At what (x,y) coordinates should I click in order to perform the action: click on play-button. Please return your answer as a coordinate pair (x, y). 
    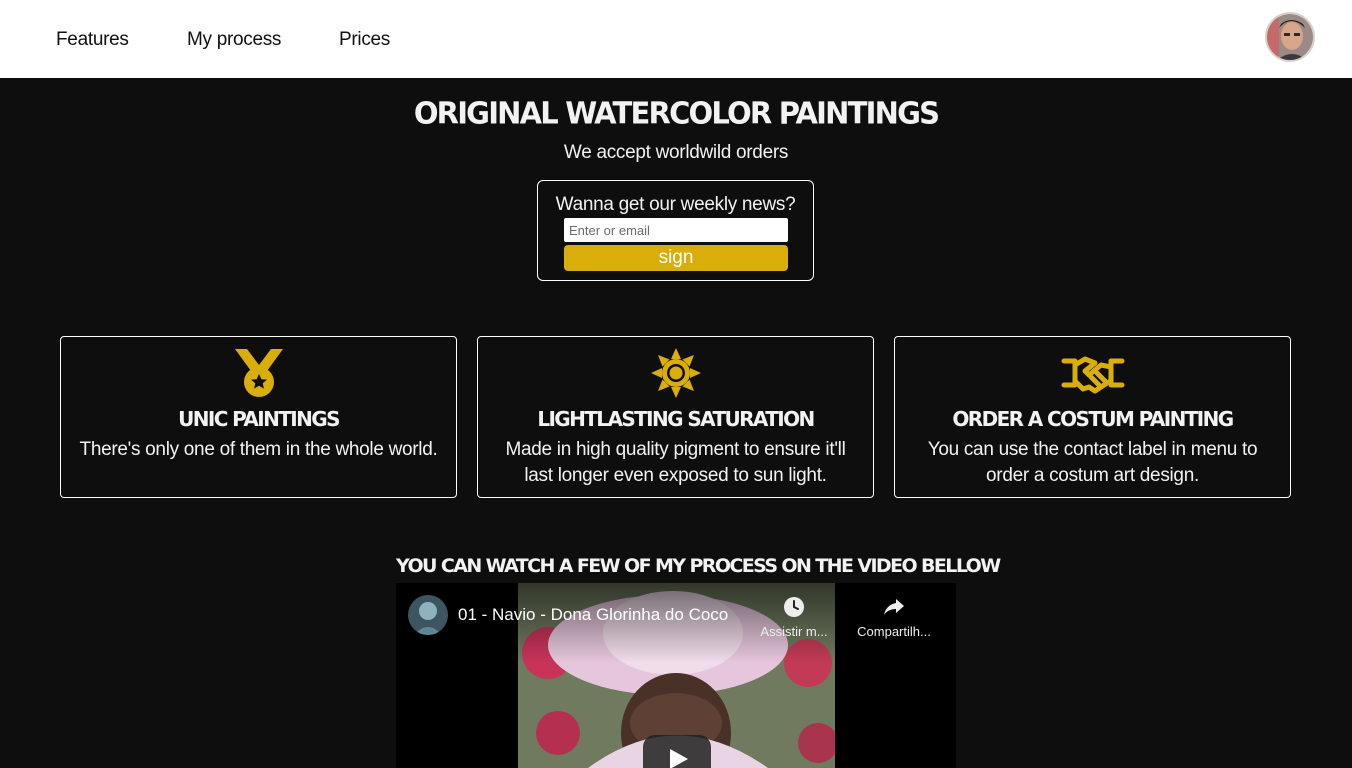
    Looking at the image, I should click on (677, 751).